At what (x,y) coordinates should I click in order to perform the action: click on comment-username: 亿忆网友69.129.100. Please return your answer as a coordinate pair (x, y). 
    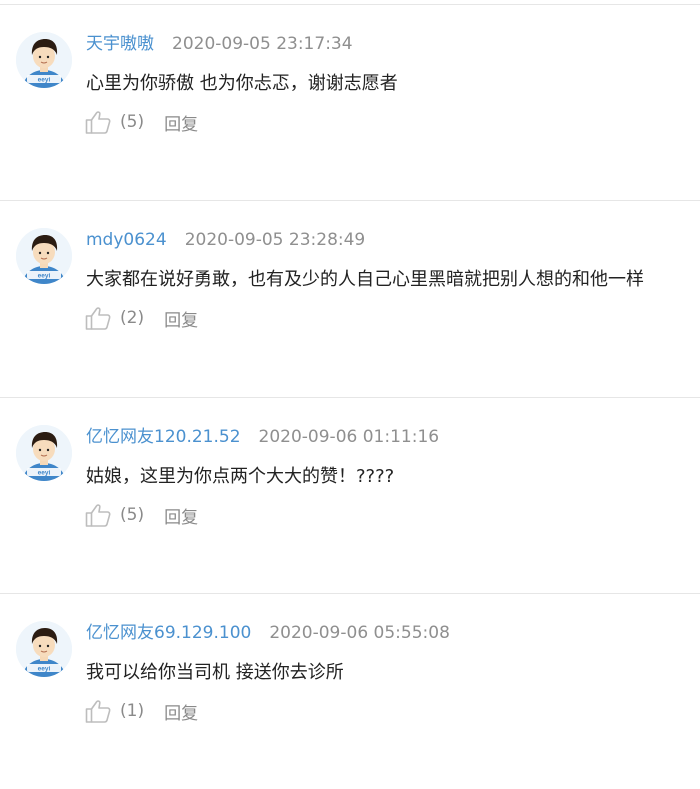
    Looking at the image, I should click on (168, 633).